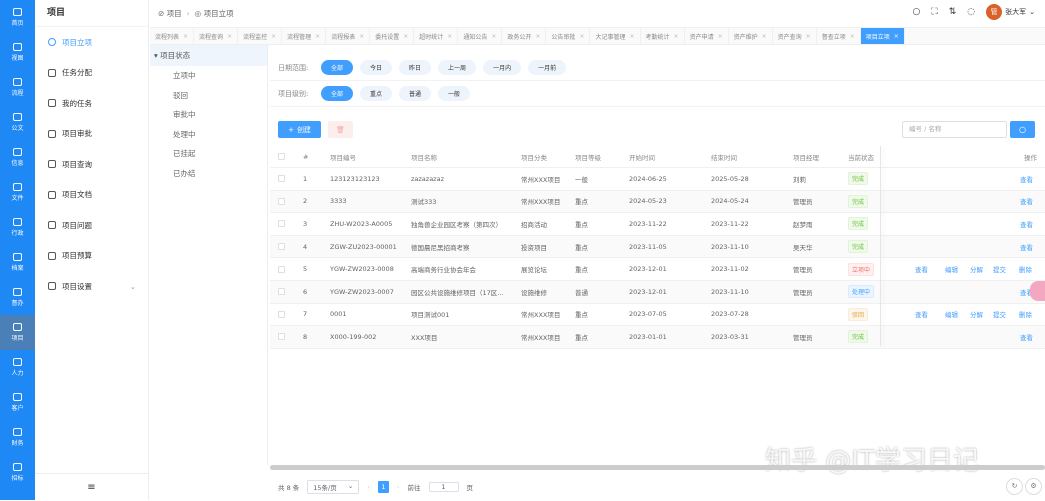  Describe the element at coordinates (17, 262) in the screenshot. I see `rail-item-7: 档案` at that location.